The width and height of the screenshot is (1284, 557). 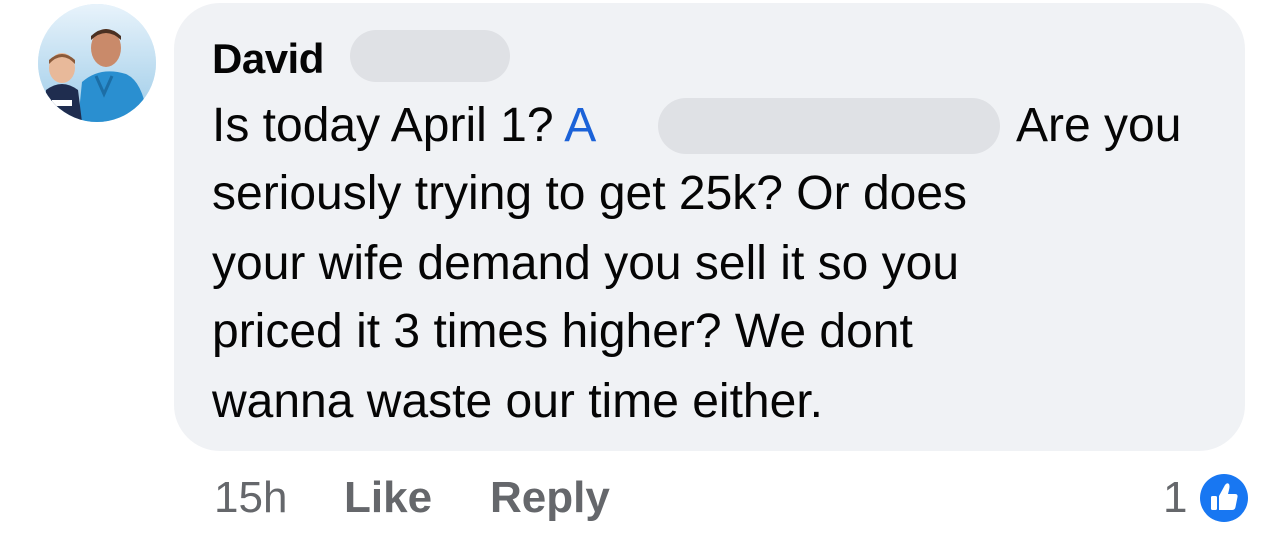 I want to click on comment-text-line-3: your wife demand you sell it so you, so click(x=586, y=263).